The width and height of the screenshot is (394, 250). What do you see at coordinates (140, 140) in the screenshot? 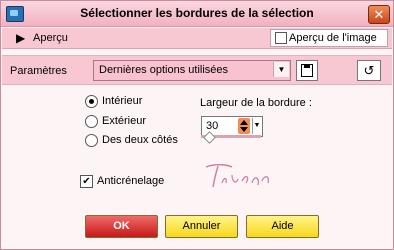
I see `radio-label: Des deux côtés` at bounding box center [140, 140].